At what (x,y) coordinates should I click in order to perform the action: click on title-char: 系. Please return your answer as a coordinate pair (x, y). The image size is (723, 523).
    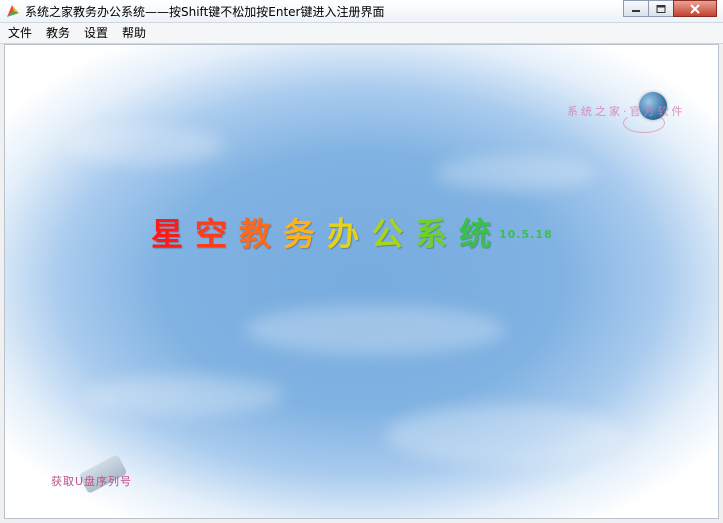
    Looking at the image, I should click on (437, 234).